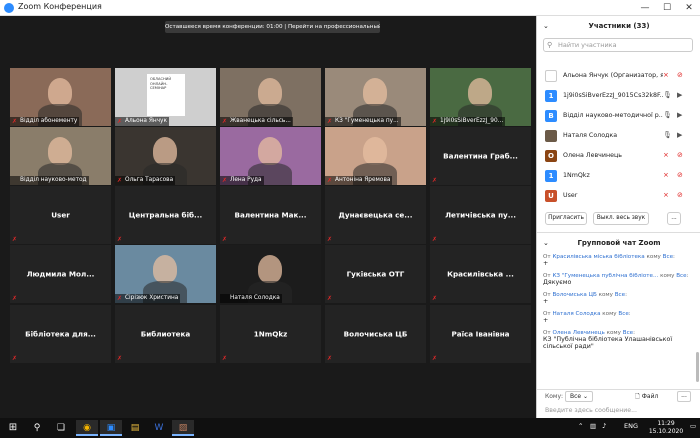 Image resolution: width=700 pixels, height=438 pixels. Describe the element at coordinates (621, 218) in the screenshot. I see `mute-all-button: Выкл. весь звук` at that location.